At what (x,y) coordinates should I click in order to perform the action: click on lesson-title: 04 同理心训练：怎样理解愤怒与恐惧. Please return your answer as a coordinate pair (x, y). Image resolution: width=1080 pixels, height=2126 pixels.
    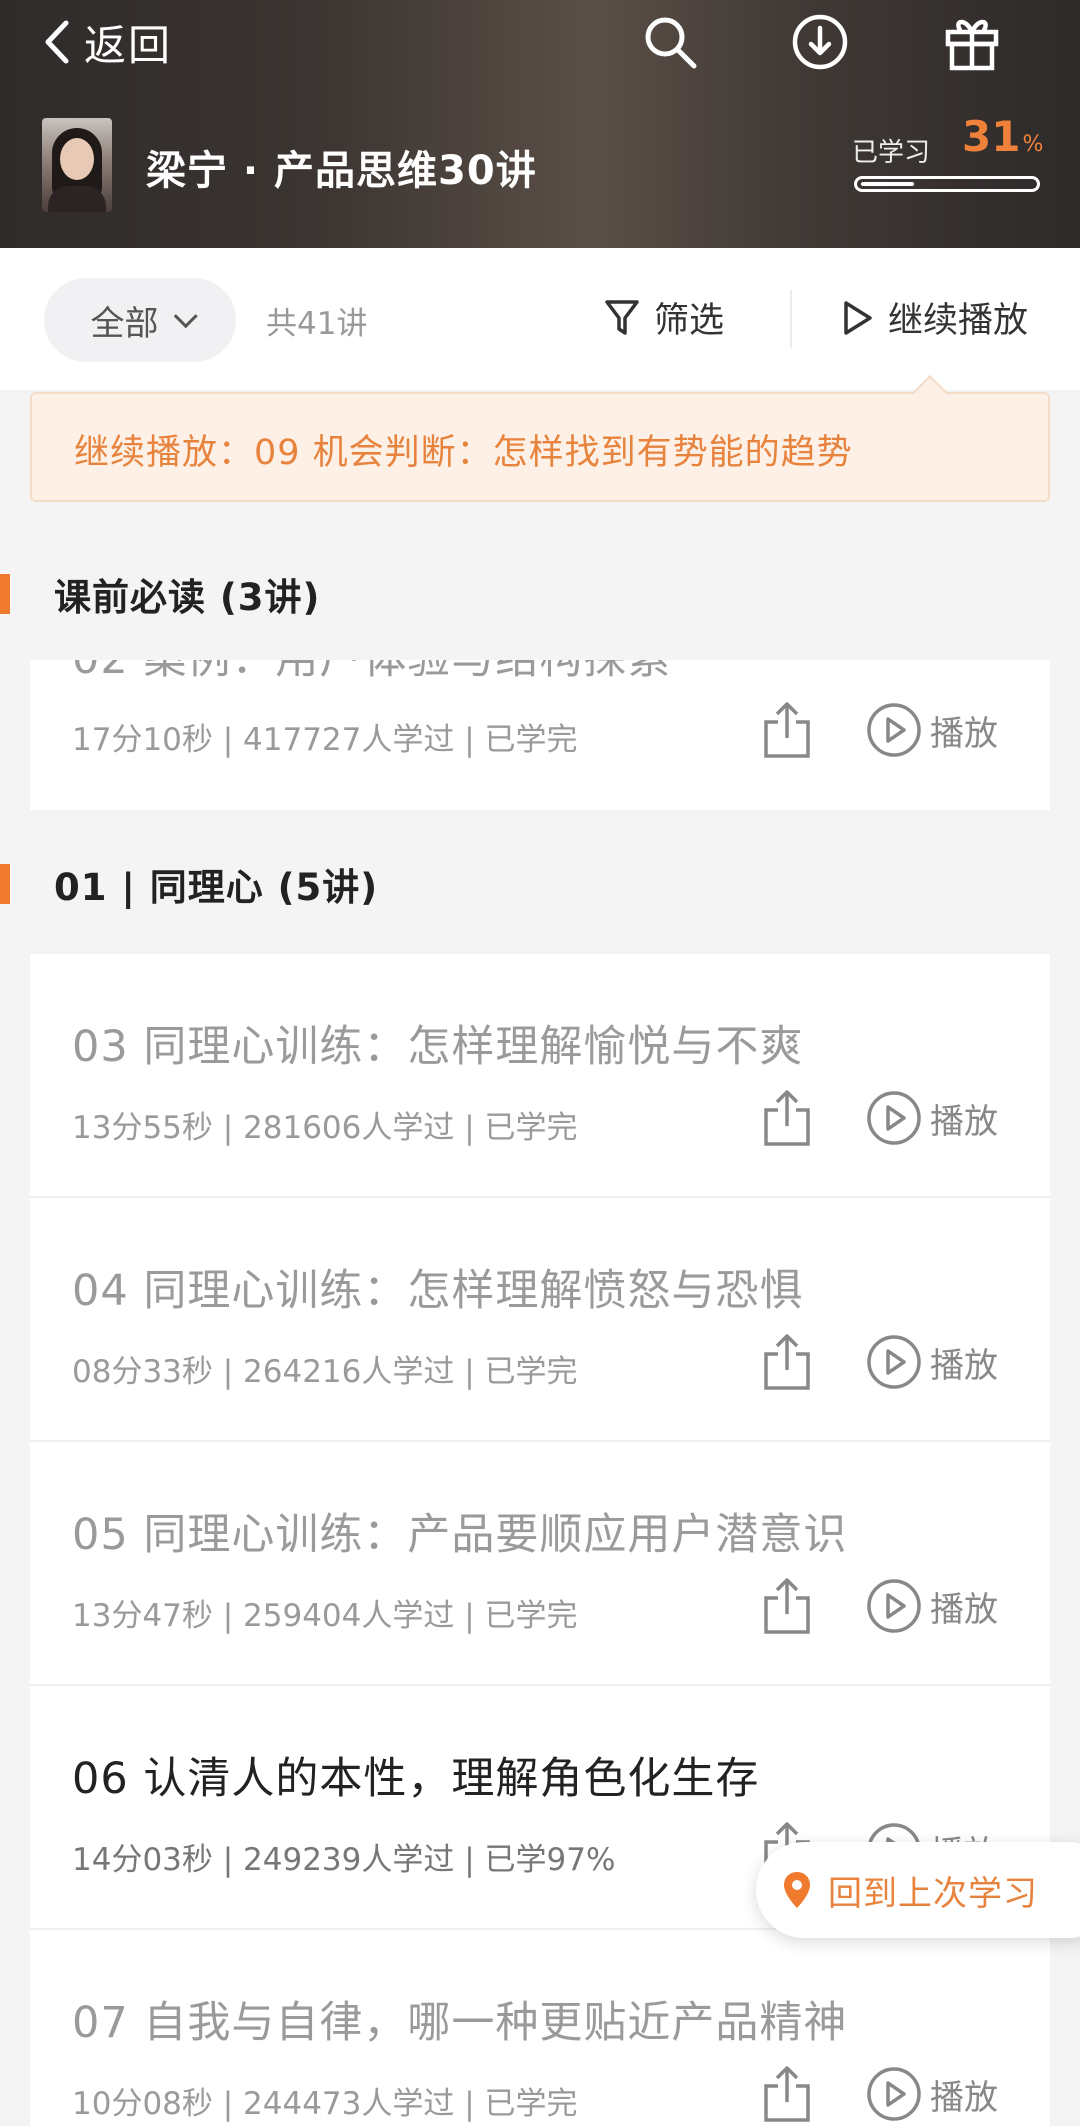
    Looking at the image, I should click on (438, 1291).